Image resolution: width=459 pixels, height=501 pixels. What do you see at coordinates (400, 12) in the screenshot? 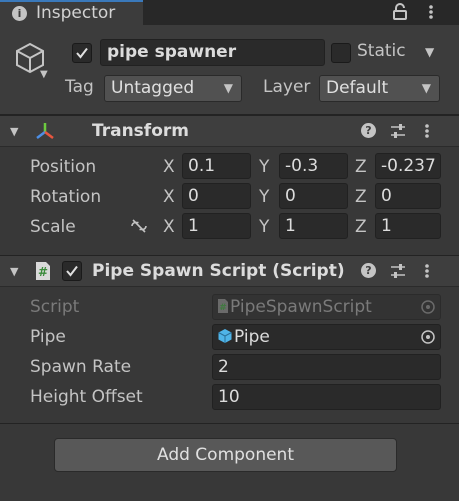
I see `lock-icon` at bounding box center [400, 12].